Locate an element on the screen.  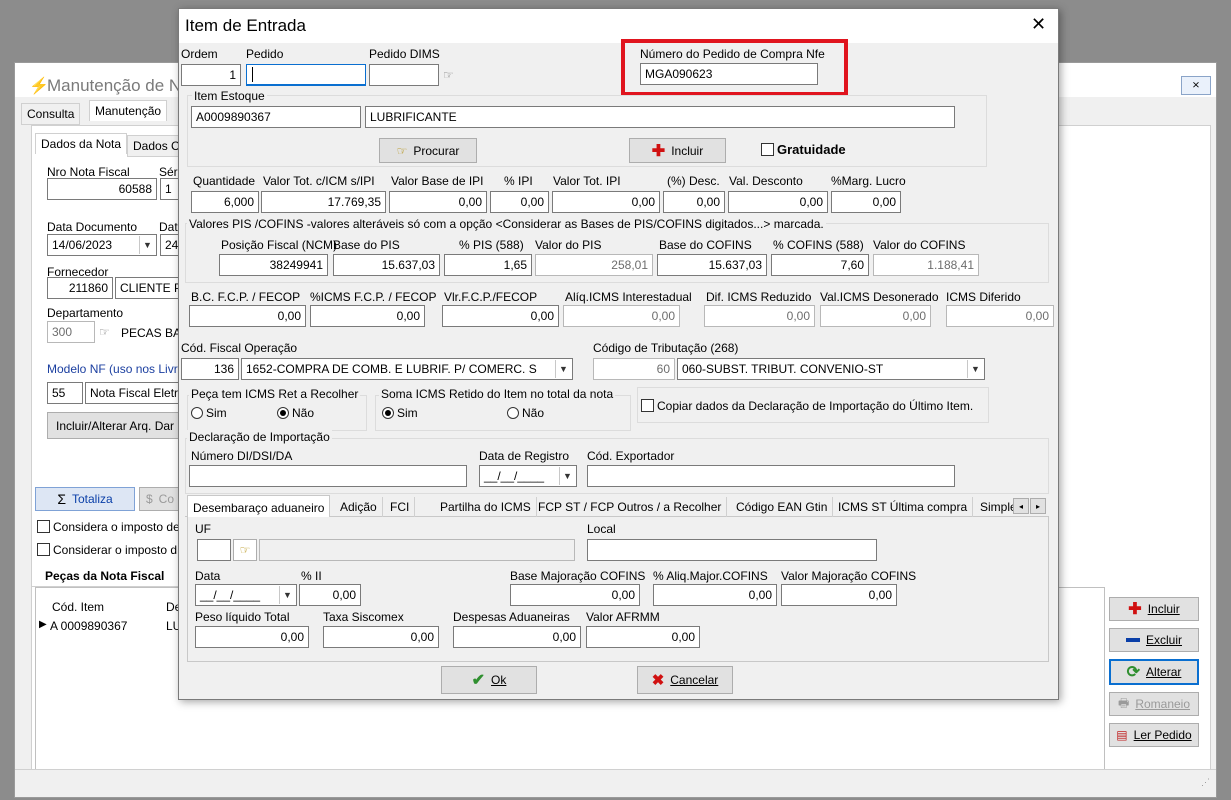
diferido-field: 0,00 is located at coordinates (1000, 316).